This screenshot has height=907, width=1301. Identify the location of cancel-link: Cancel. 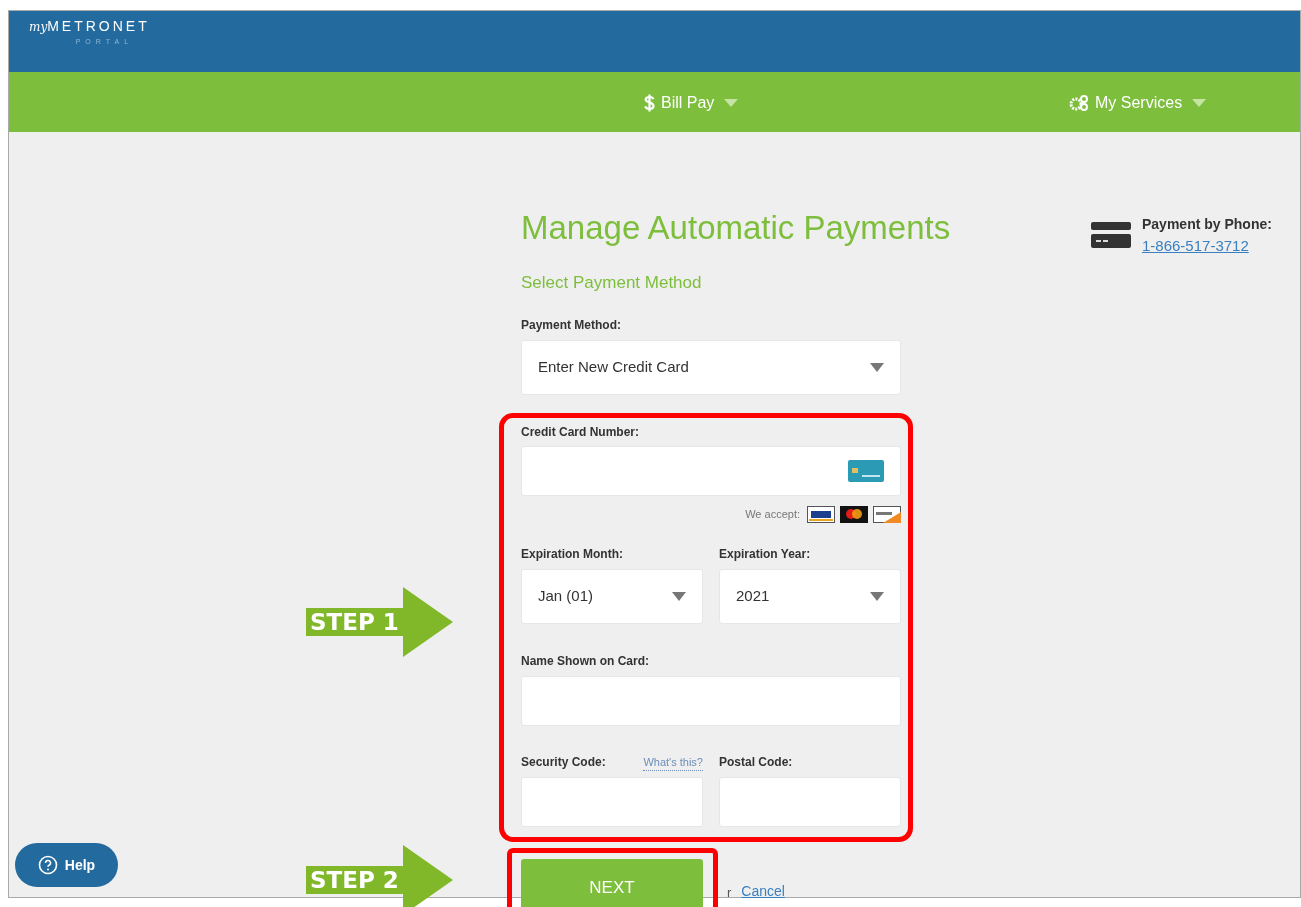
(763, 891).